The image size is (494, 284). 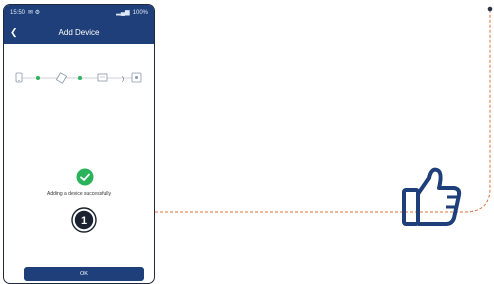 What do you see at coordinates (123, 80) in the screenshot?
I see `signal-step-icon: )` at bounding box center [123, 80].